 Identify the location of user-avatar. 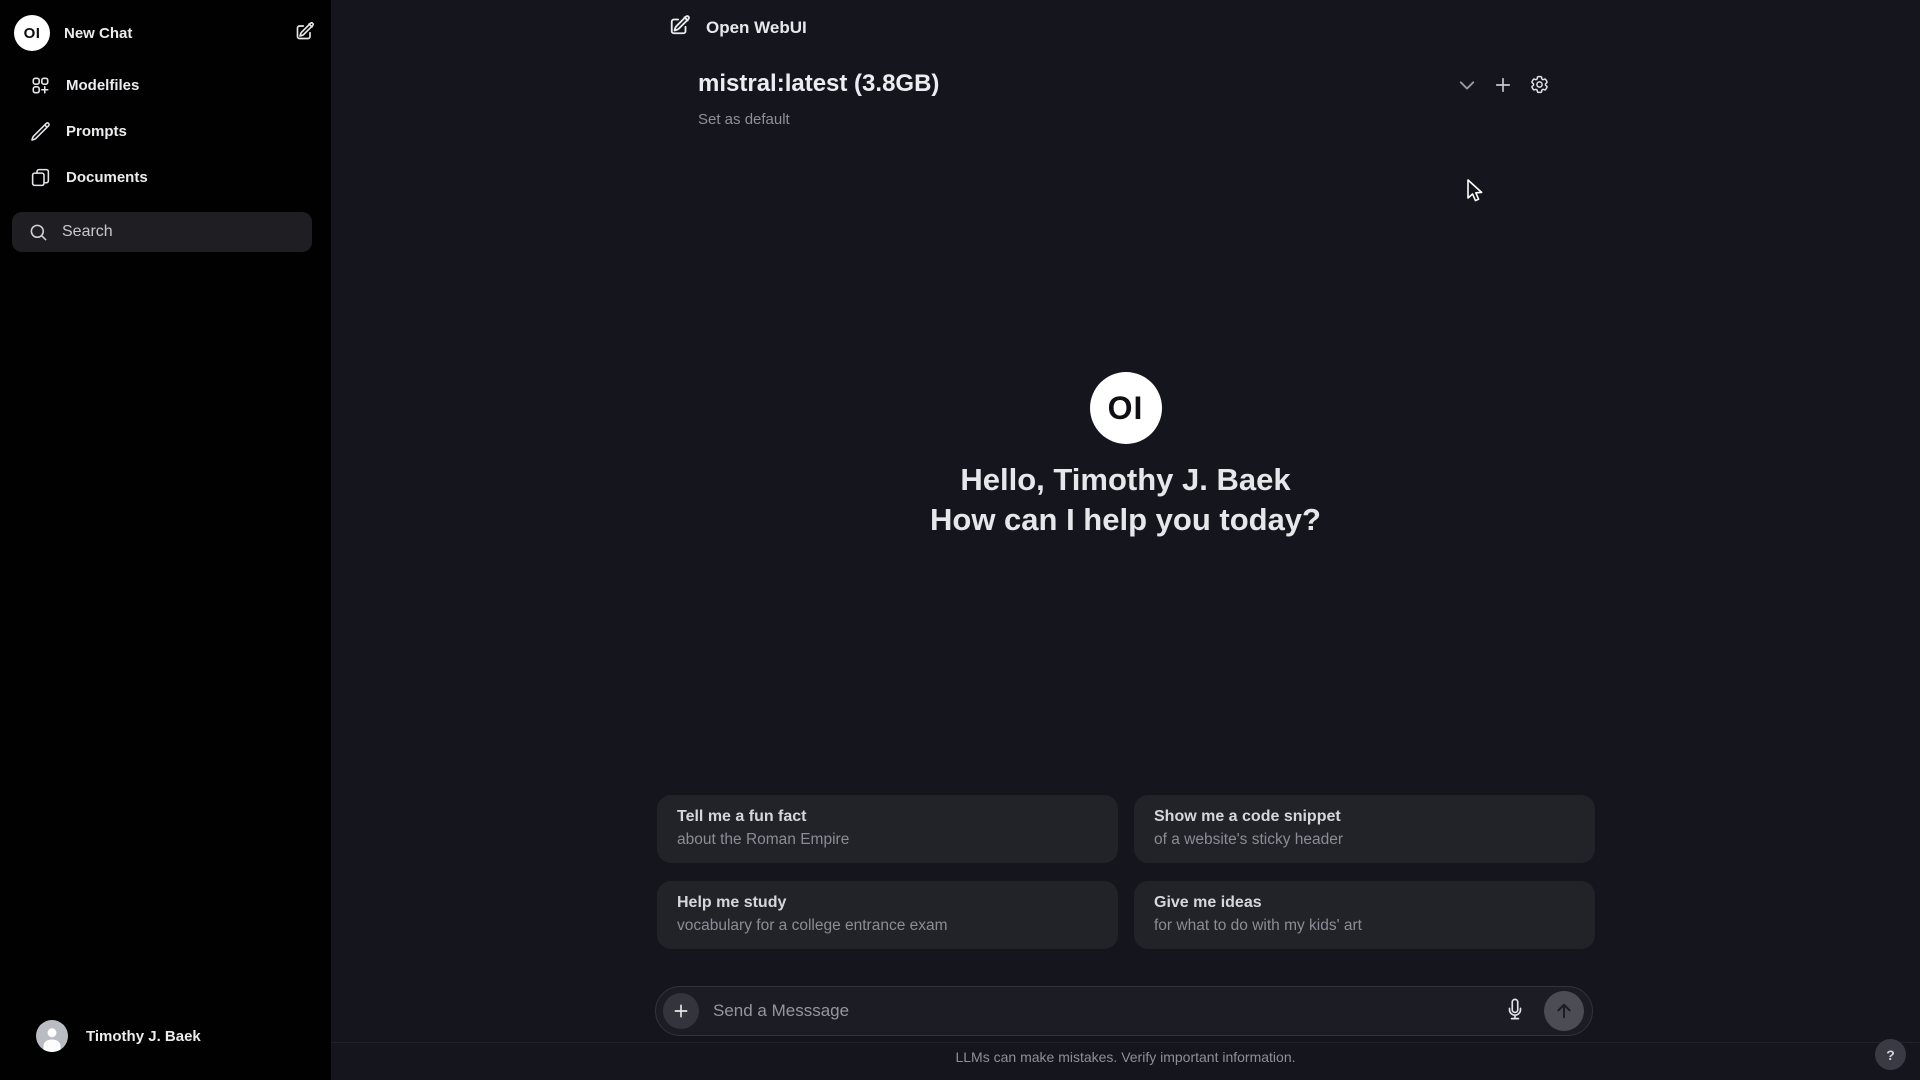
(52, 1036).